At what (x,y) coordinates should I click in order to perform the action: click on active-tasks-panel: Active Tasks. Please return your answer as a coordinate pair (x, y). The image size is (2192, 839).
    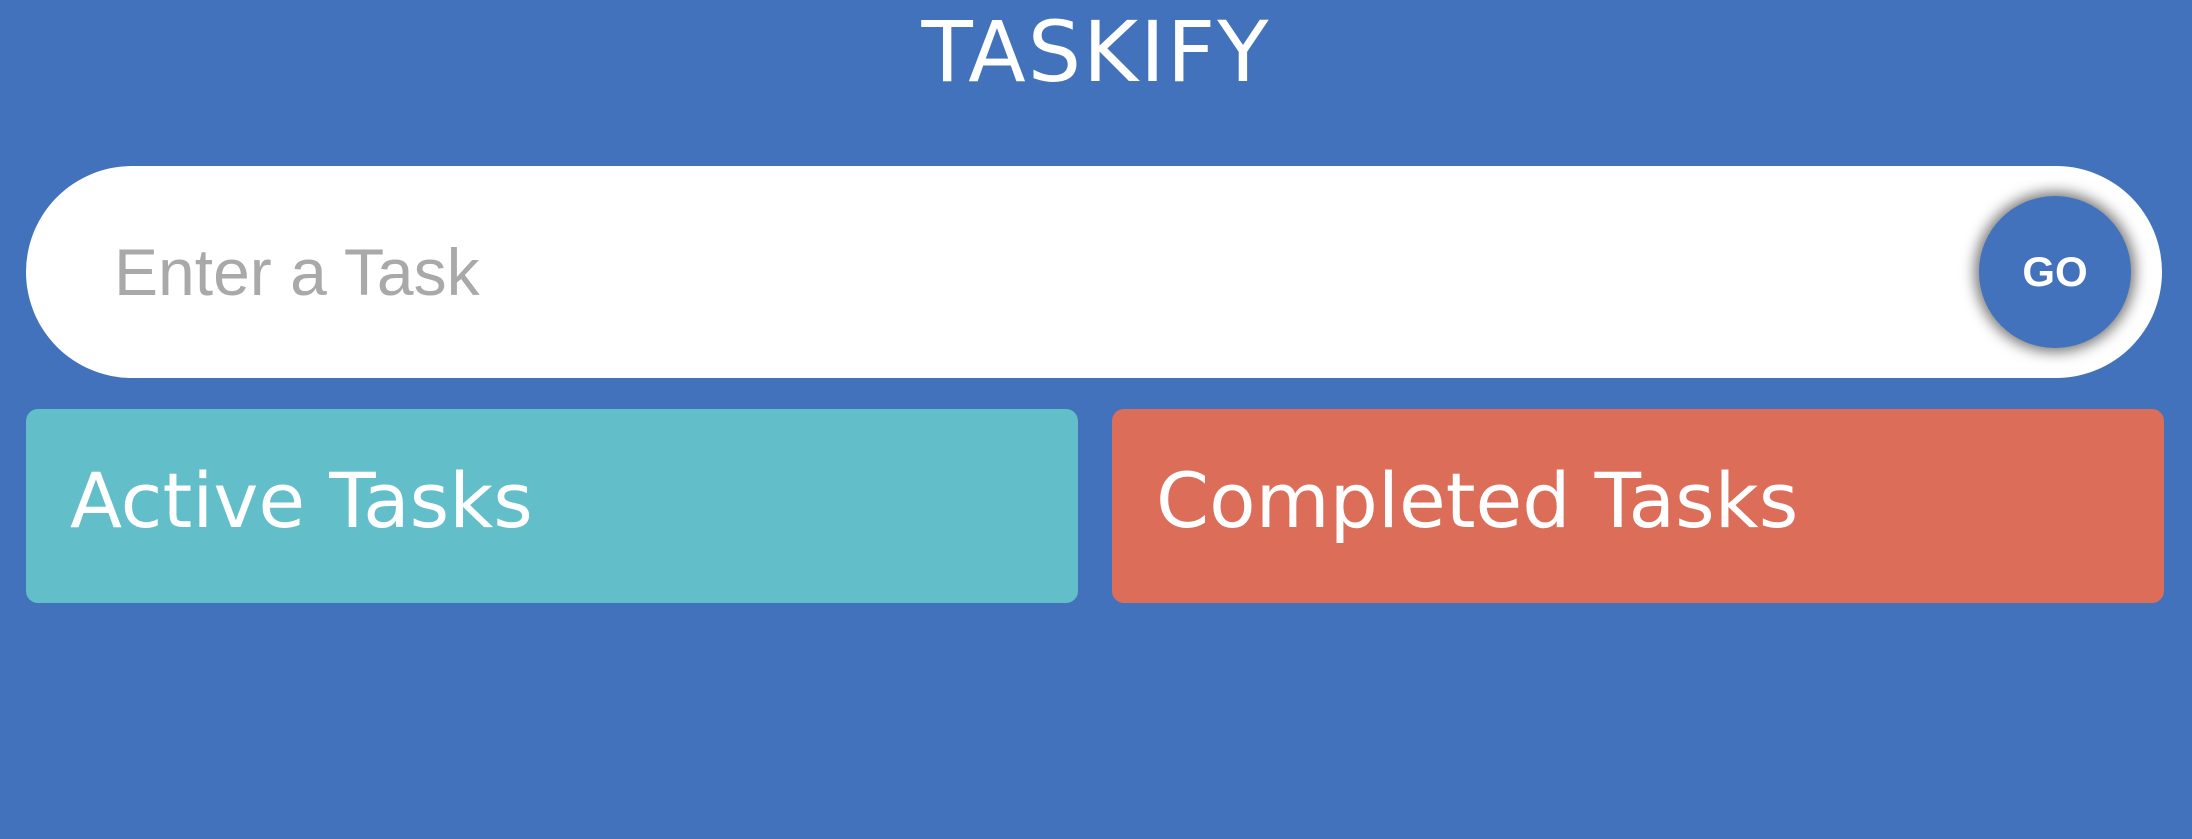
    Looking at the image, I should click on (552, 506).